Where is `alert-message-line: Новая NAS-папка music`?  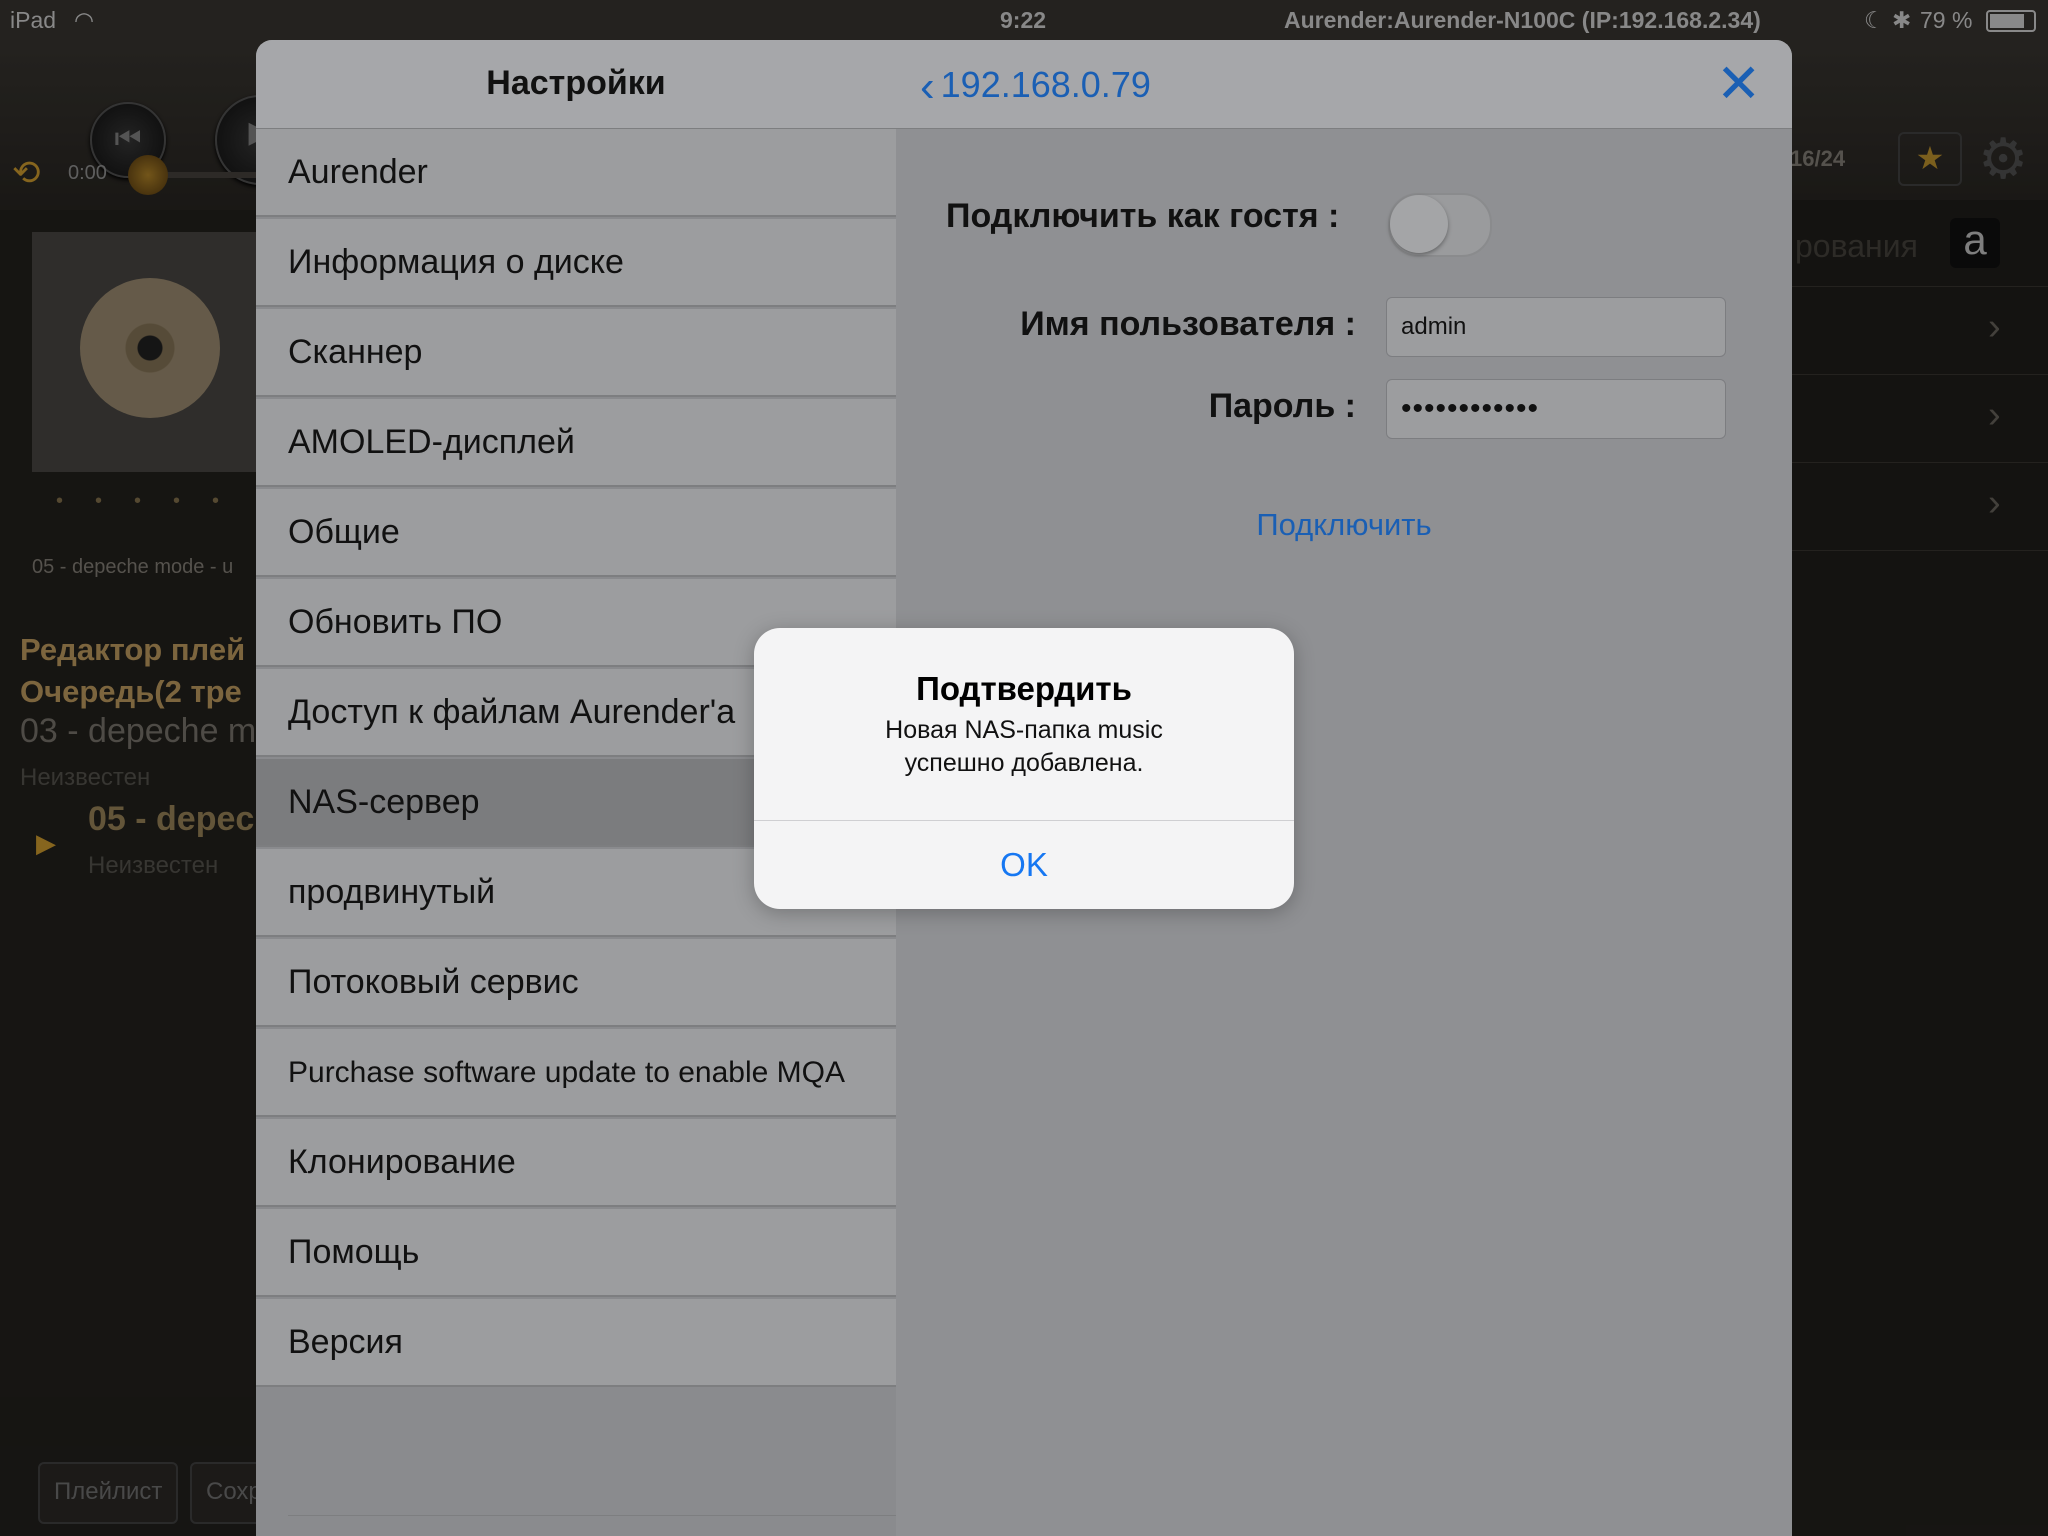
alert-message-line: Новая NAS-папка music is located at coordinates (1024, 730).